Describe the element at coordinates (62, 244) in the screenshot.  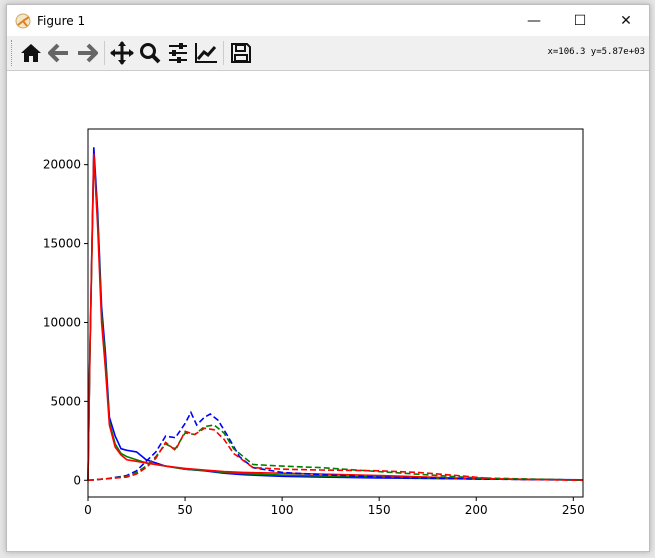
I see `y-tick-label: 15000` at that location.